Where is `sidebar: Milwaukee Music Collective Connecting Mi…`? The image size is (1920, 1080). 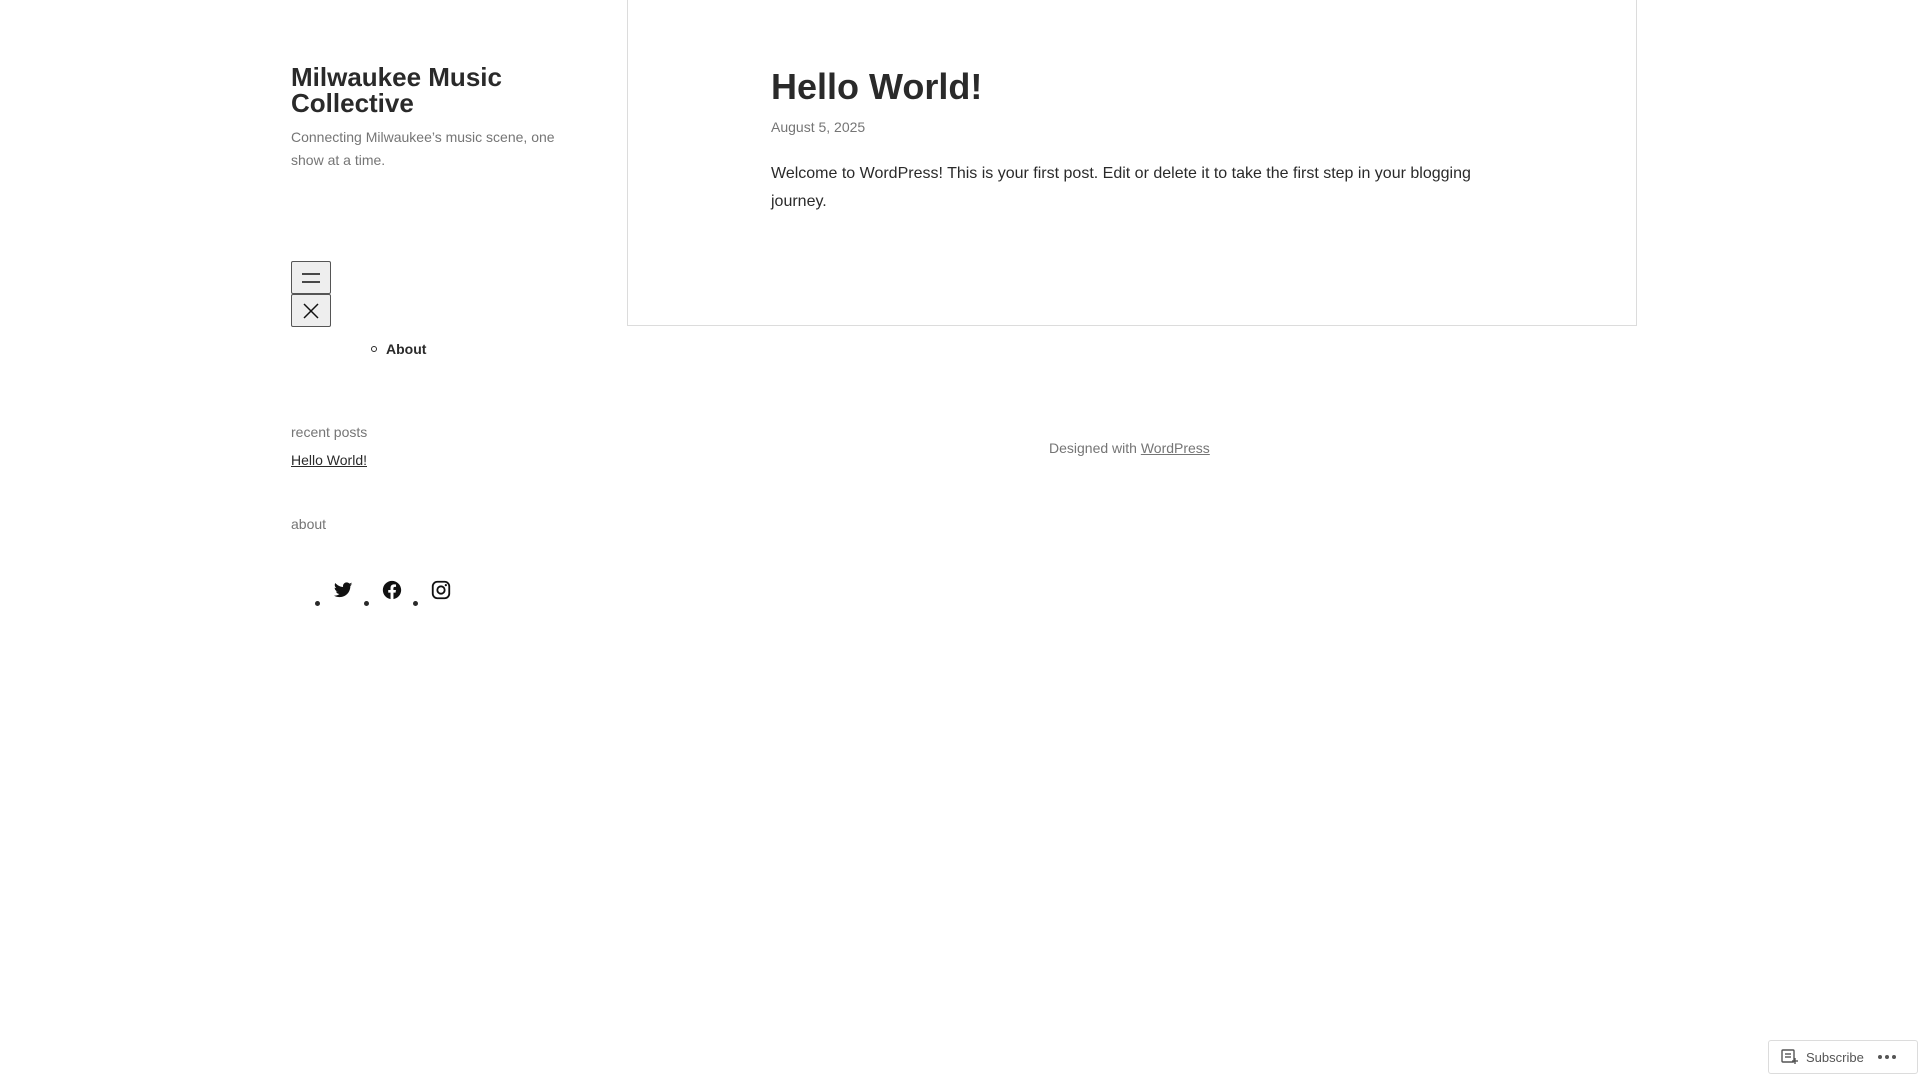 sidebar: Milwaukee Music Collective Connecting Mi… is located at coordinates (441, 335).